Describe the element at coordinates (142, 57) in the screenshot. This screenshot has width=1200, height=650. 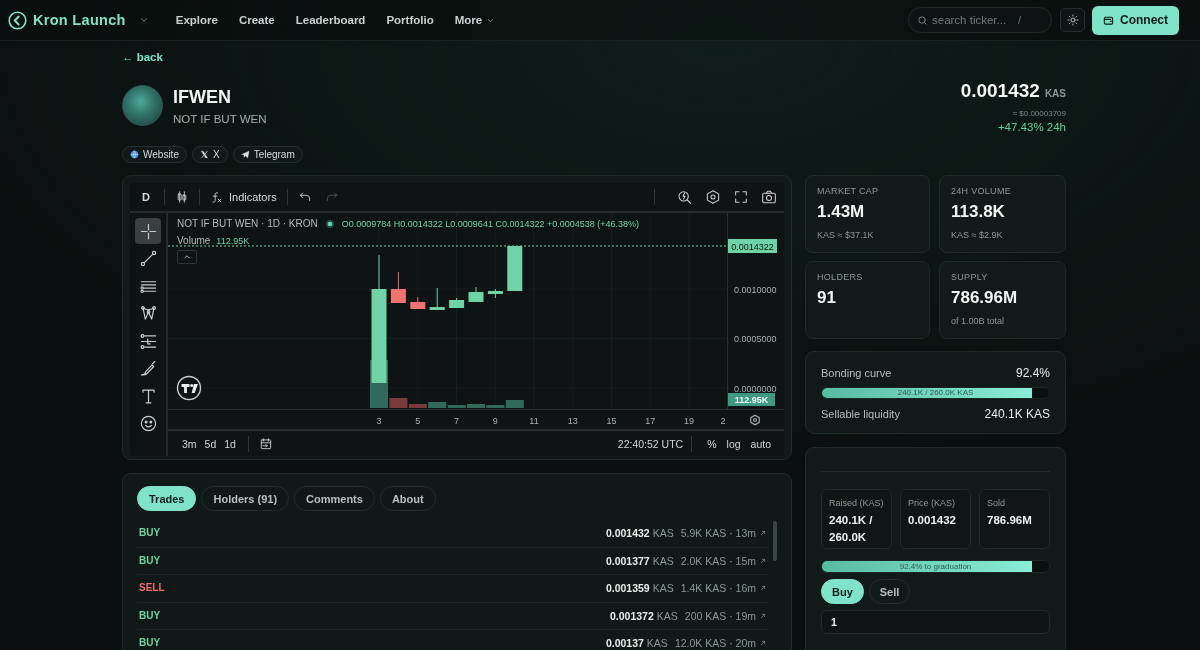
I see `back-link: ← back` at that location.